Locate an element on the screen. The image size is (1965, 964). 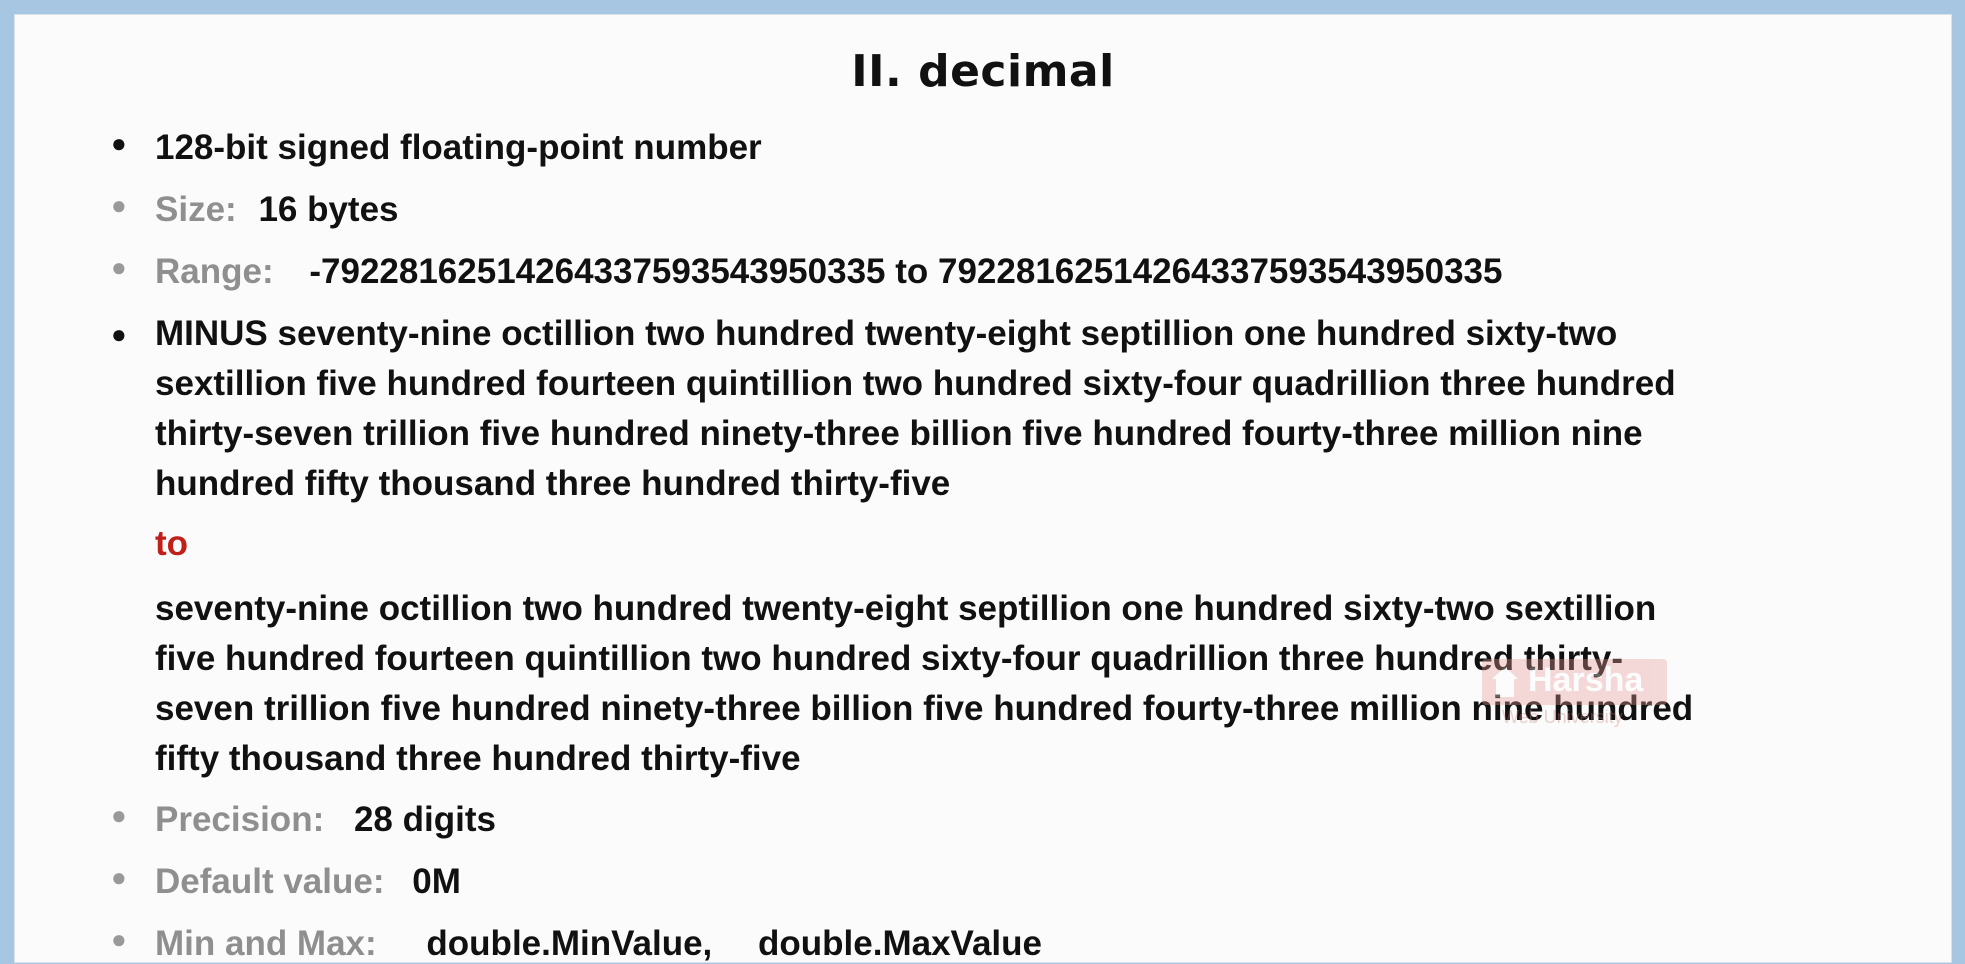
min-max-label: Min and Max: is located at coordinates (266, 943).